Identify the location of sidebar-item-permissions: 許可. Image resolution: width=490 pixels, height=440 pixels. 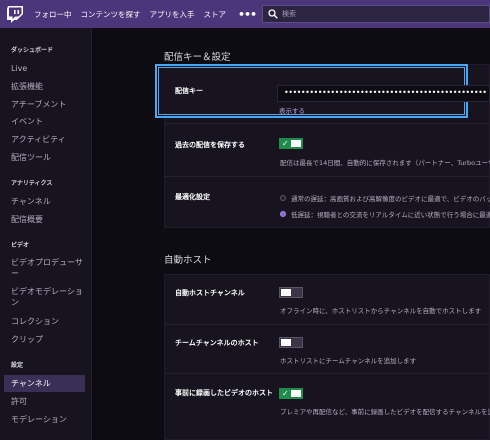
(19, 401).